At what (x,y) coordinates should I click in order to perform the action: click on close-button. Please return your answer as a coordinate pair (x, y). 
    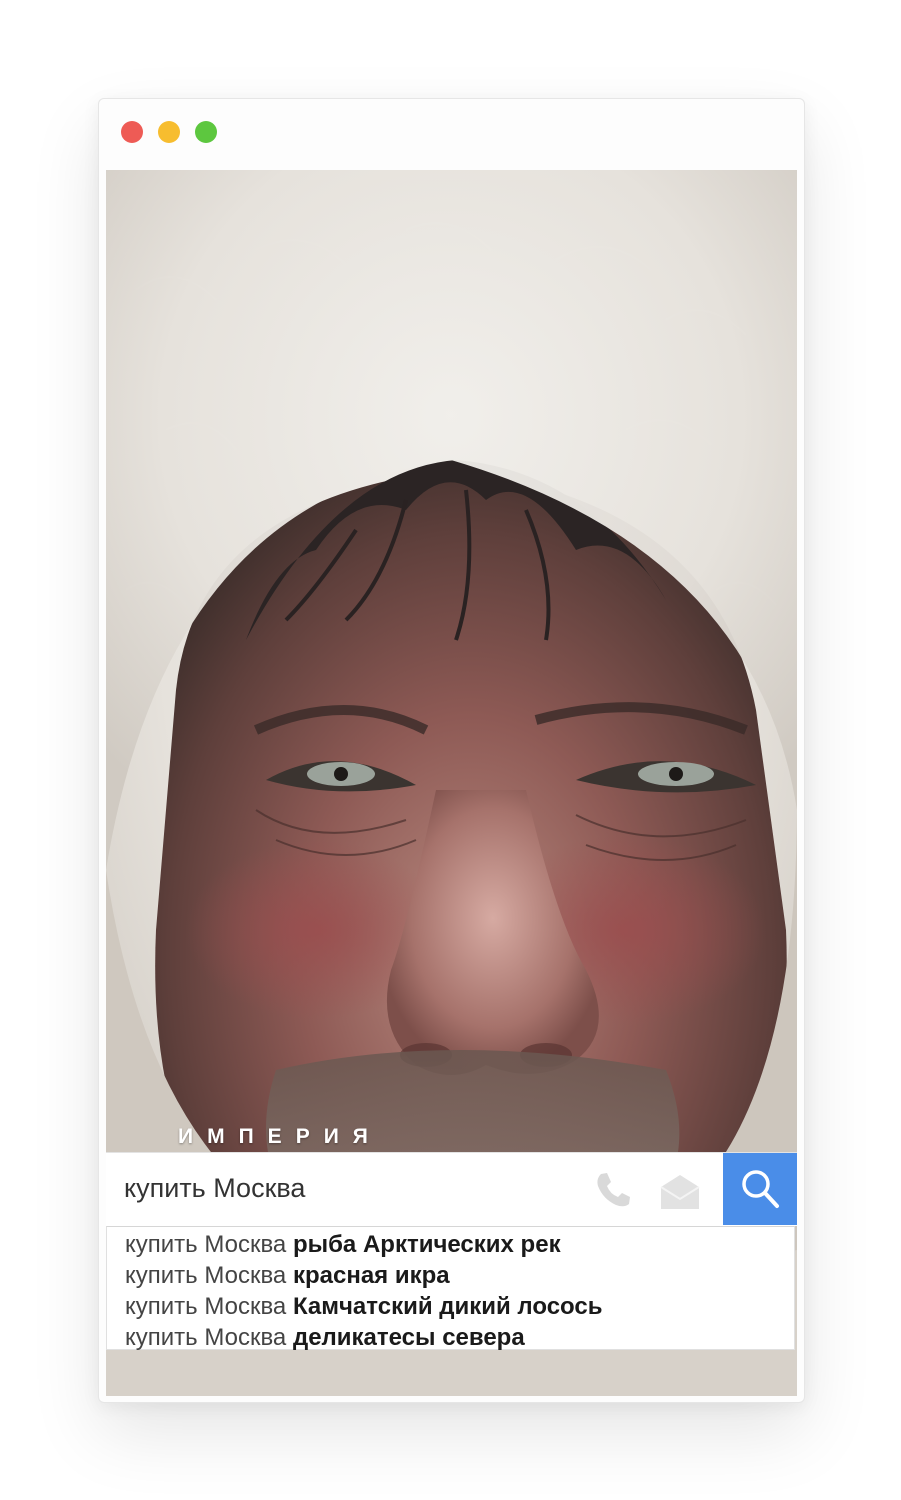
    Looking at the image, I should click on (132, 132).